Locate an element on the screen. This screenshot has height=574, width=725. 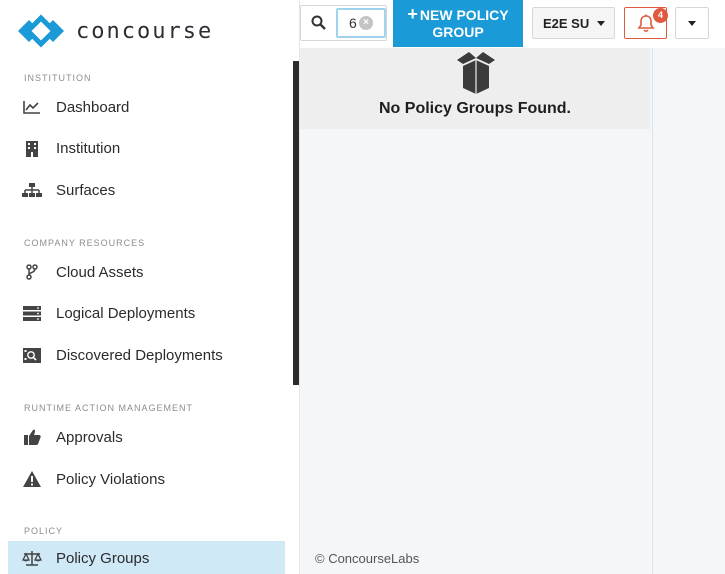
sidebar-item-discovered-deployments: Discovered Deployments is located at coordinates (146, 355).